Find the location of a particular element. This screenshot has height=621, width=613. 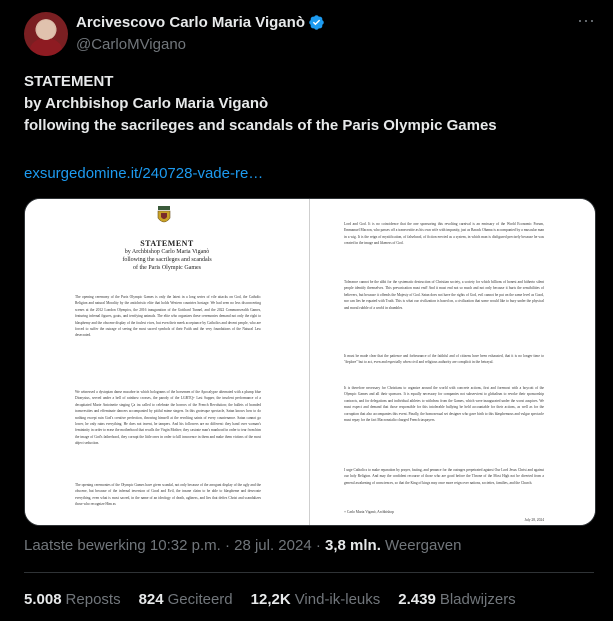

reposts-count: 5.008 is located at coordinates (43, 599).